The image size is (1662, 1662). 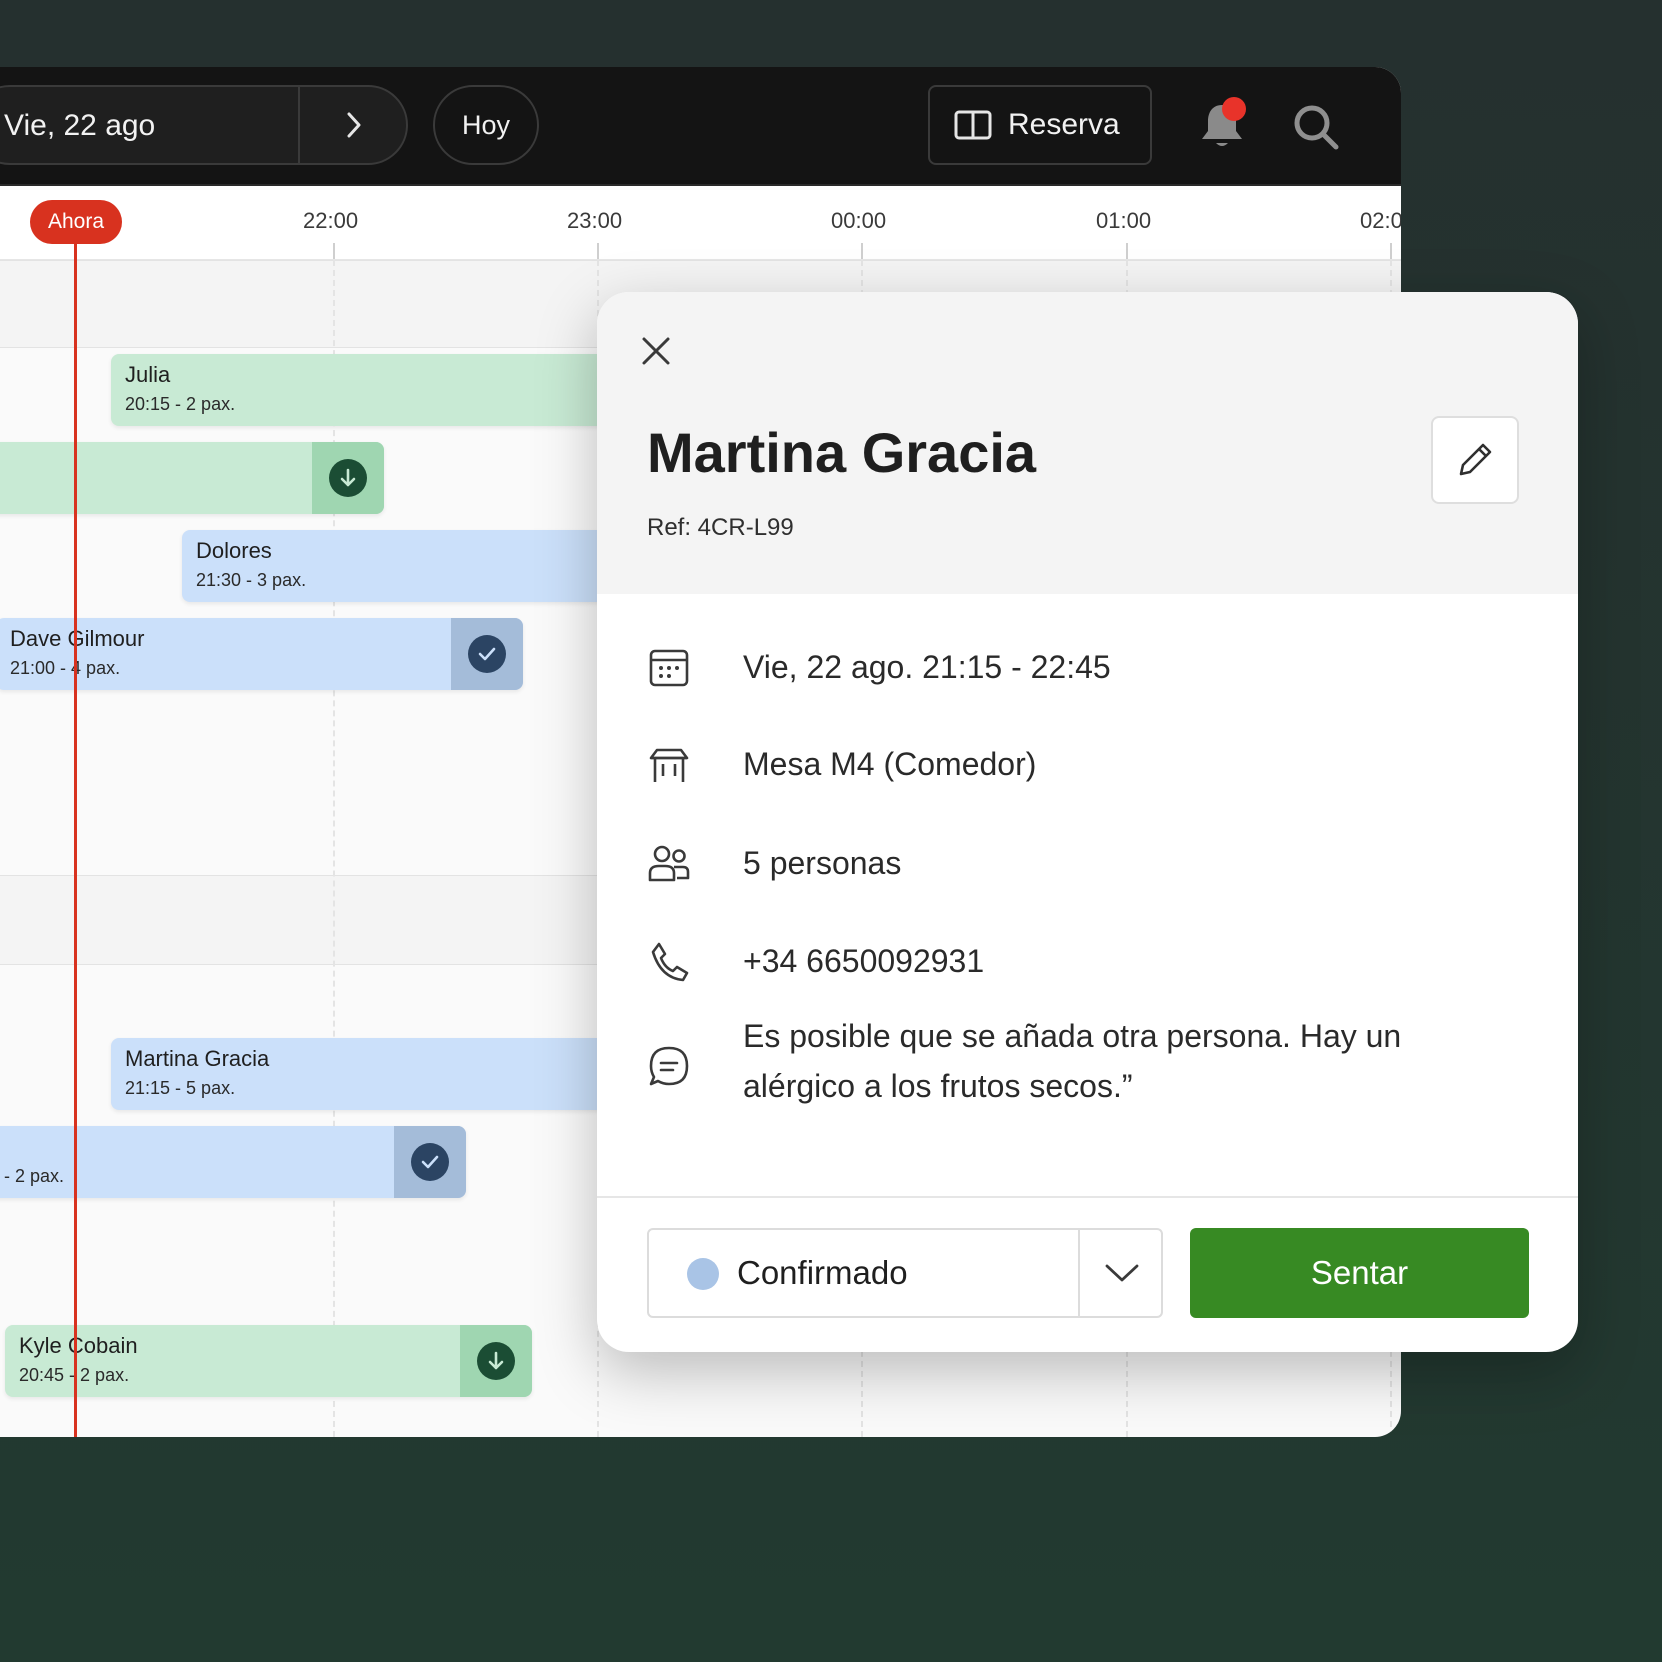 What do you see at coordinates (656, 351) in the screenshot?
I see `close-icon` at bounding box center [656, 351].